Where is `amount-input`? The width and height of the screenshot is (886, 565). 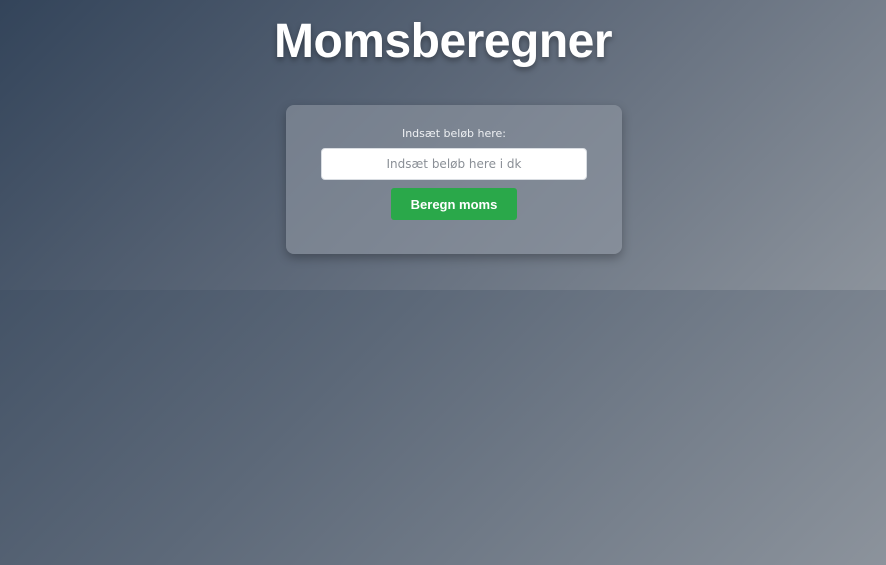 amount-input is located at coordinates (454, 164).